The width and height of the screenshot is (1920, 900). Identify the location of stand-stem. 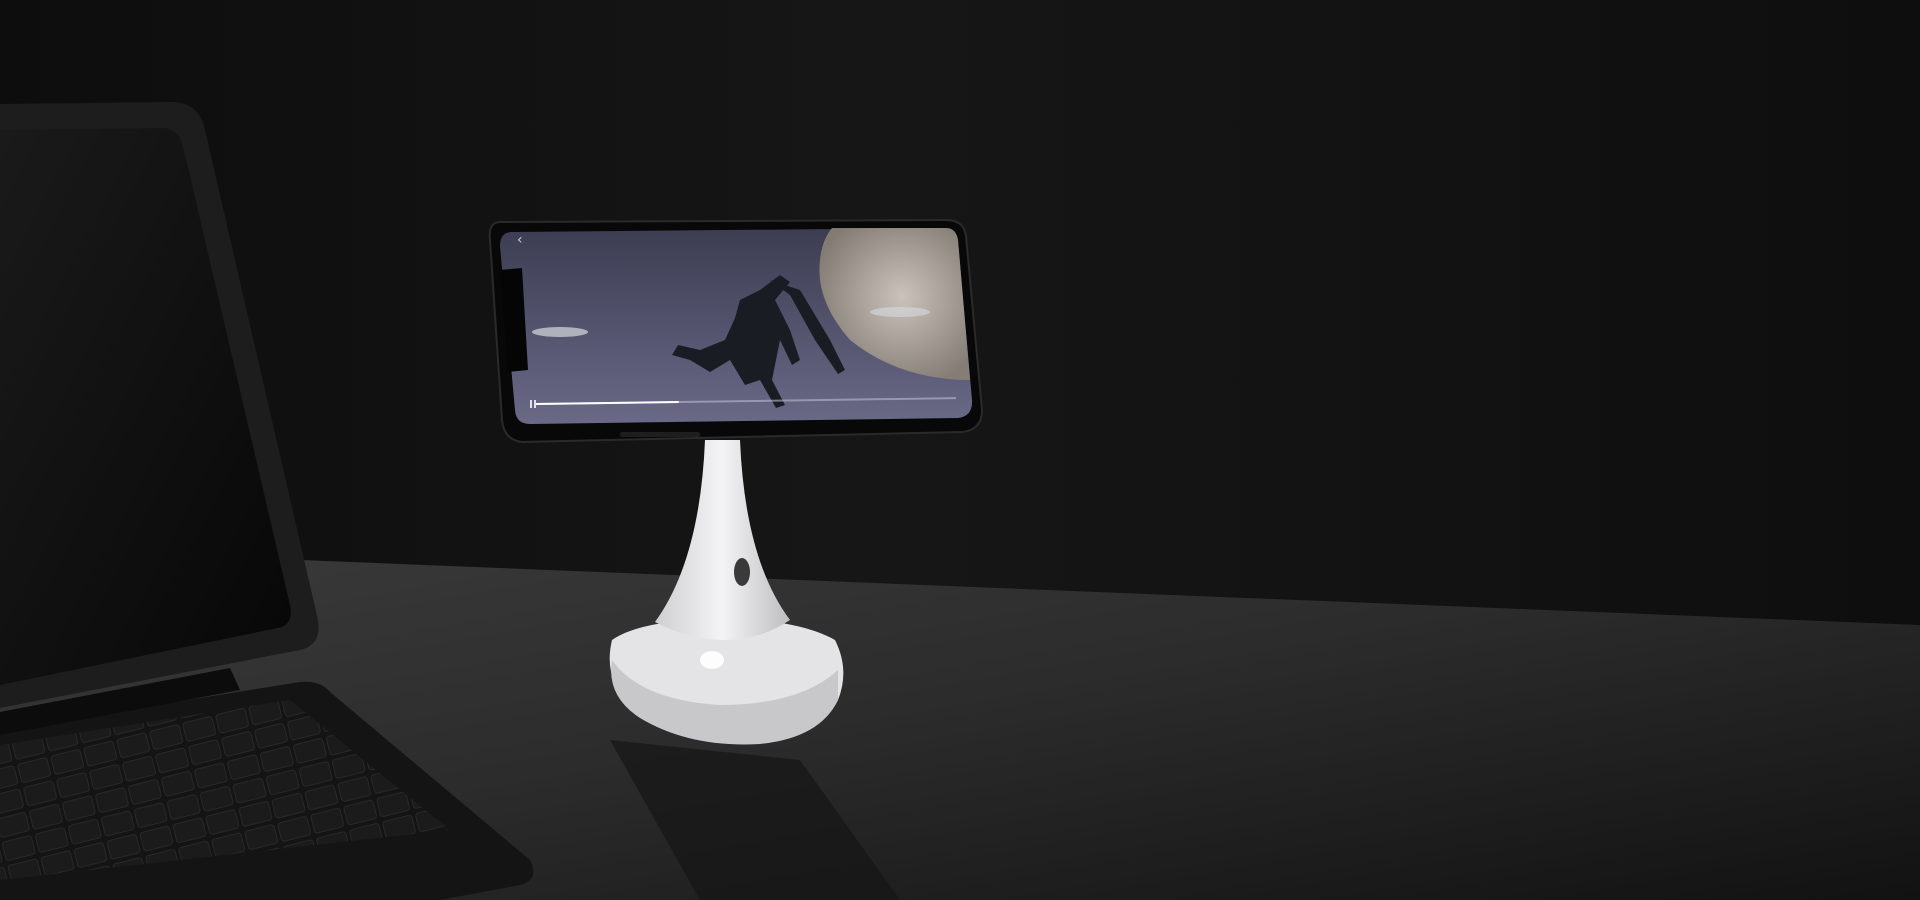
(722, 540).